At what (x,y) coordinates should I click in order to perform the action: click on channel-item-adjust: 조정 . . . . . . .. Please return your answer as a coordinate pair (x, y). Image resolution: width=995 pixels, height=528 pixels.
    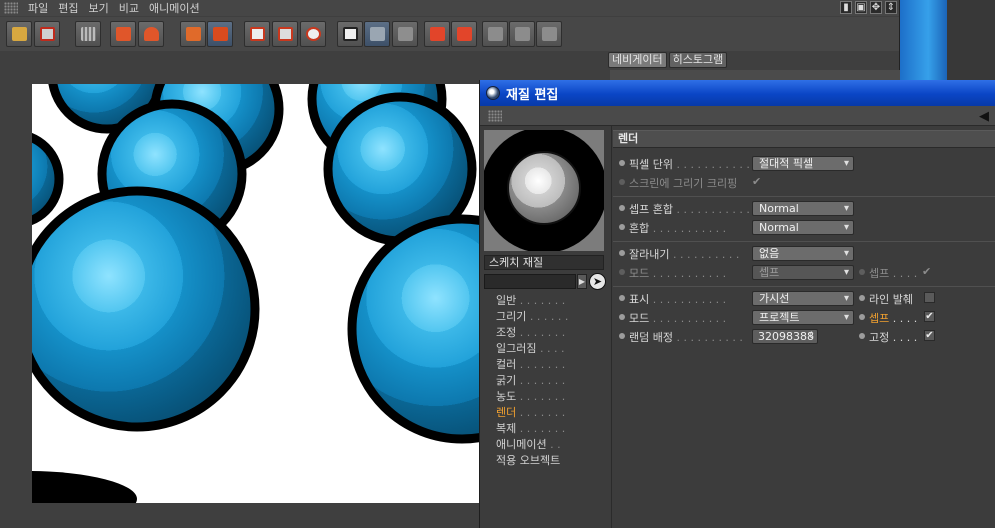
    Looking at the image, I should click on (551, 332).